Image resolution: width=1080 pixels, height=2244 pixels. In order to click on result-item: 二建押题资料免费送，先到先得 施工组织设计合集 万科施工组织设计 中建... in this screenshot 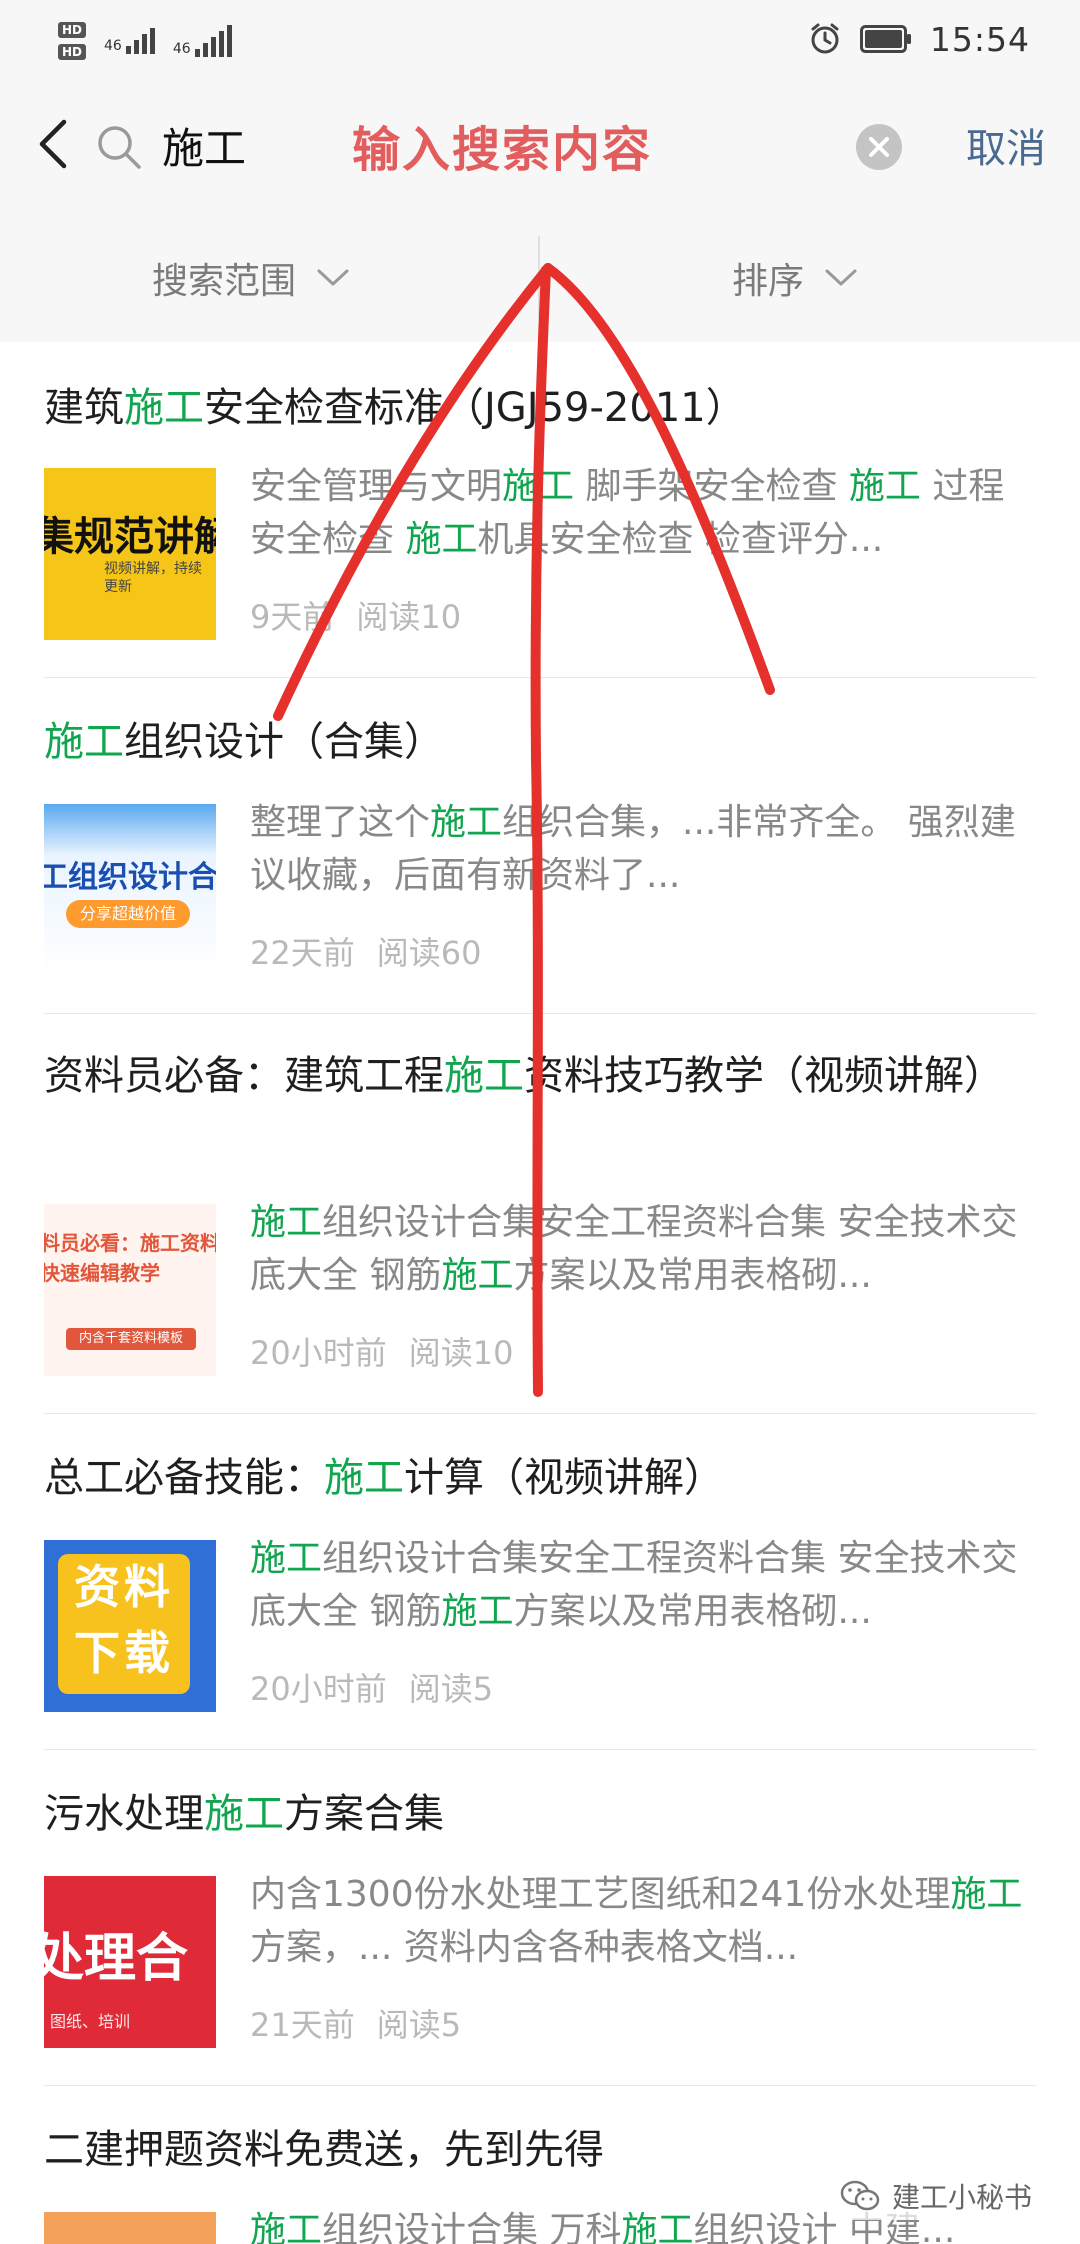, I will do `click(540, 2165)`.